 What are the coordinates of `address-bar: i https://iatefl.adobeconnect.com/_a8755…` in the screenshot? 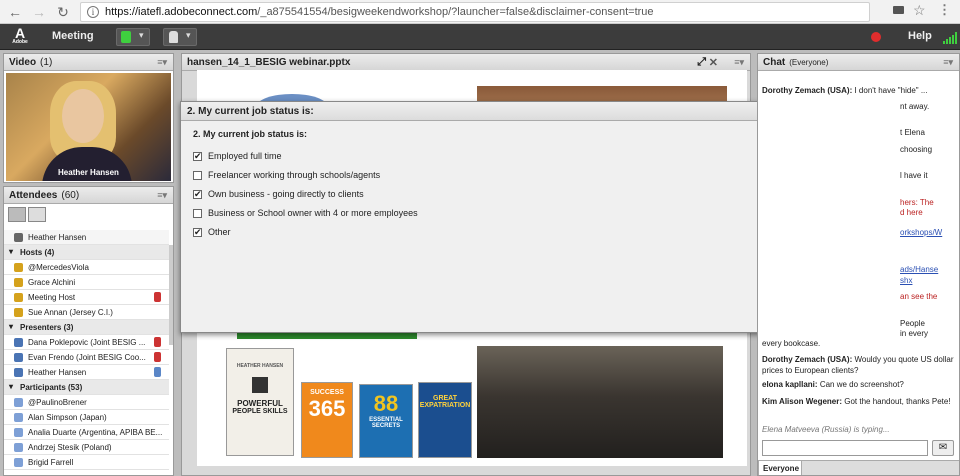 It's located at (475, 12).